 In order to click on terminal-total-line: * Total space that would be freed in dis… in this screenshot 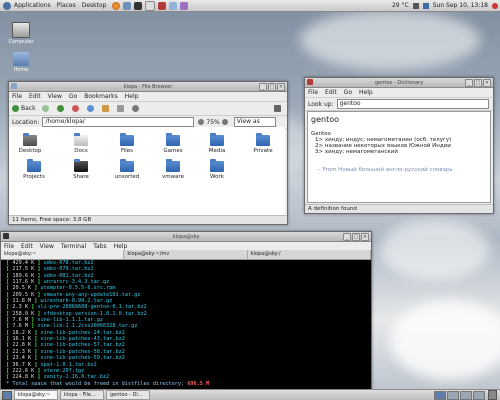, I will do `click(187, 384)`.